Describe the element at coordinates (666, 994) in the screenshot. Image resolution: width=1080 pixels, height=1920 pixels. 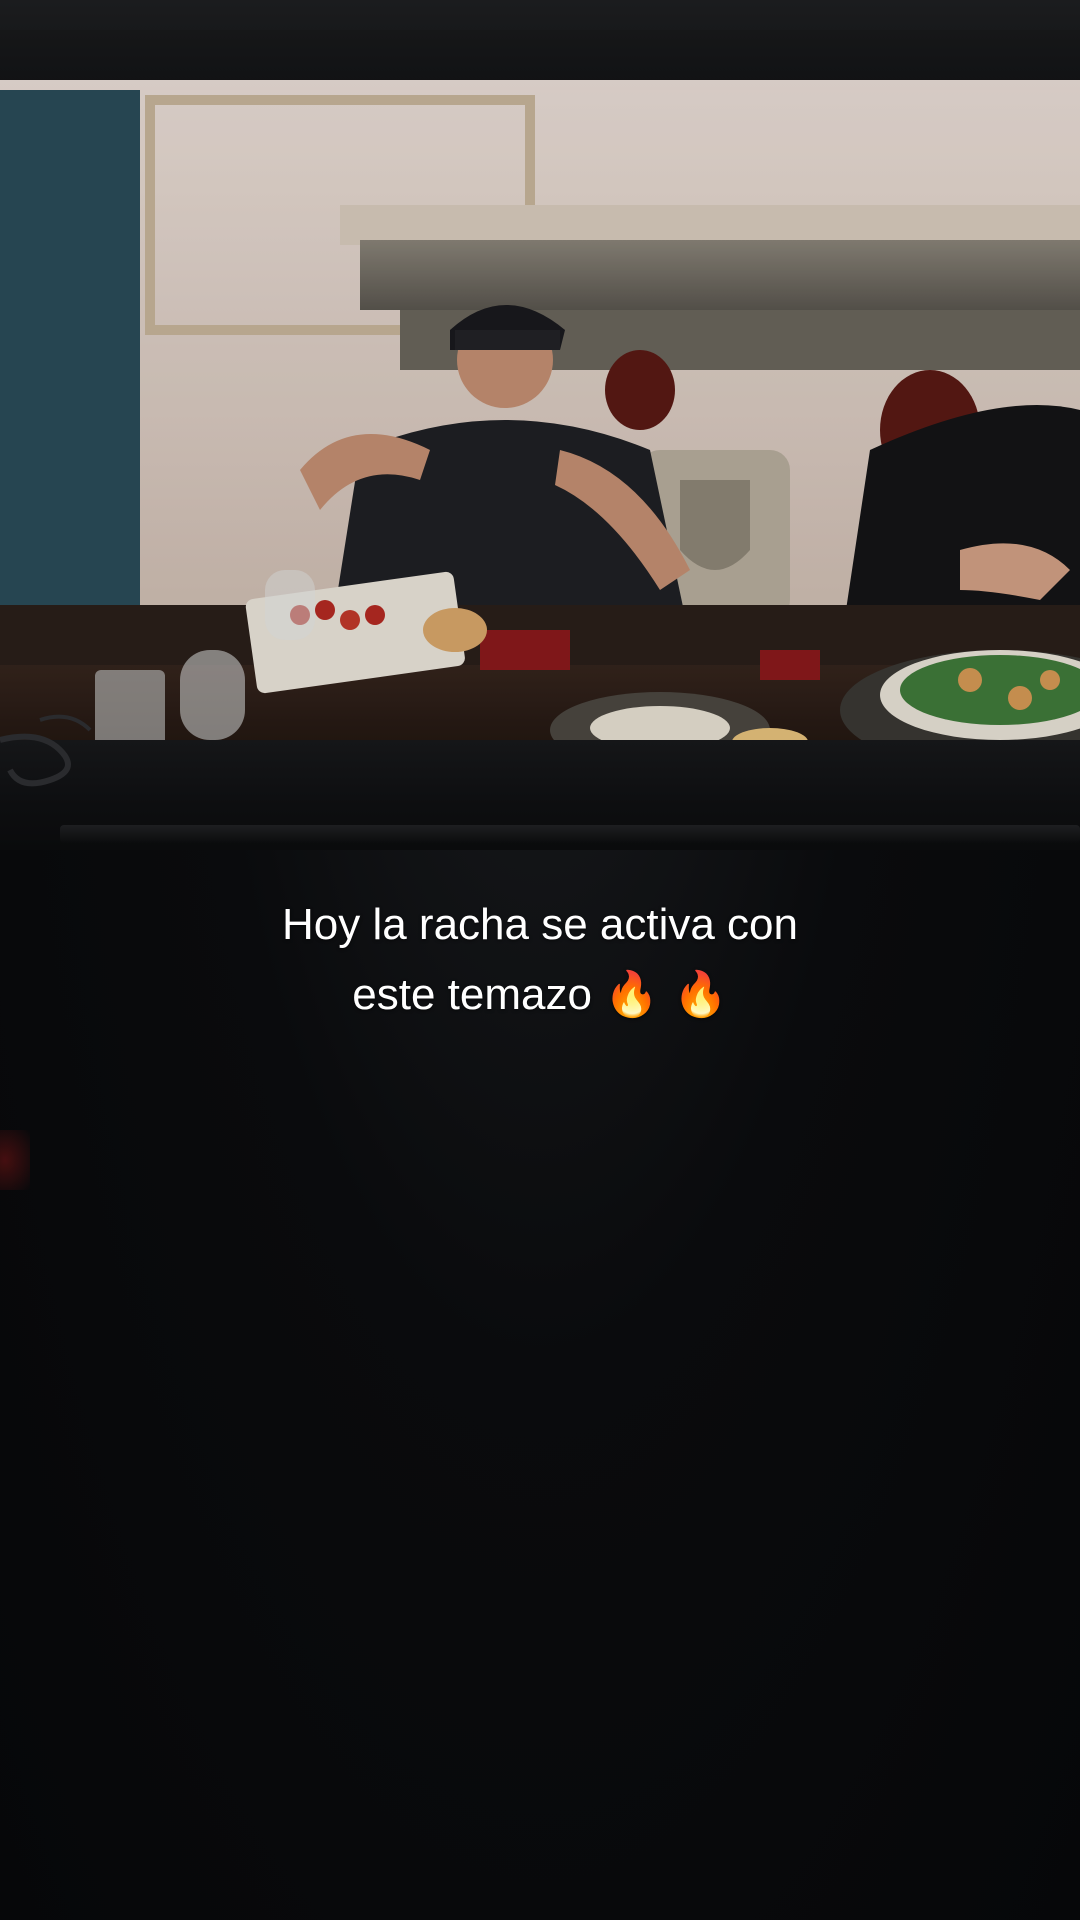
I see `fire-icon: 🔥 🔥` at that location.